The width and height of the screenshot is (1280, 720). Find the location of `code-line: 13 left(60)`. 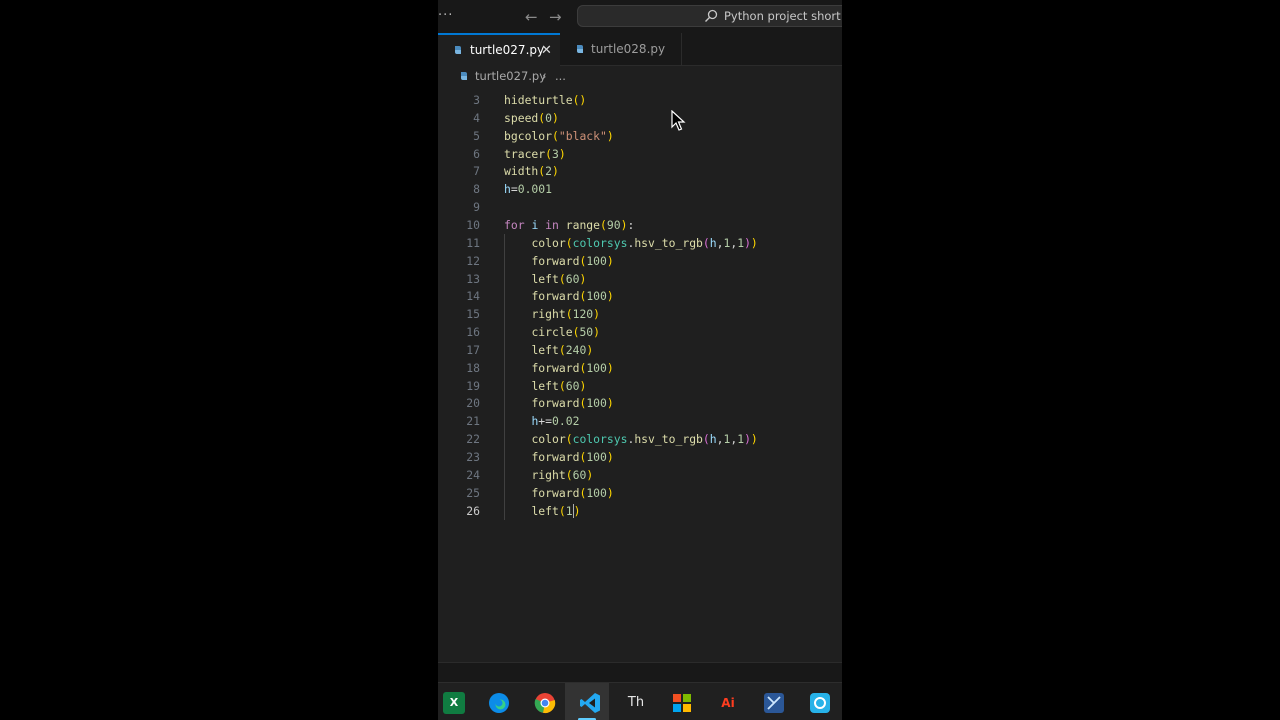

code-line: 13 left(60) is located at coordinates (640, 278).